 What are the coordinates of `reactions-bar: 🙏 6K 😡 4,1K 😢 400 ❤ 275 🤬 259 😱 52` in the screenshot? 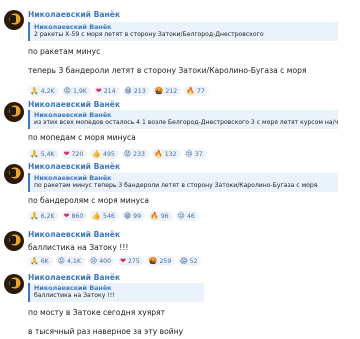 It's located at (115, 261).